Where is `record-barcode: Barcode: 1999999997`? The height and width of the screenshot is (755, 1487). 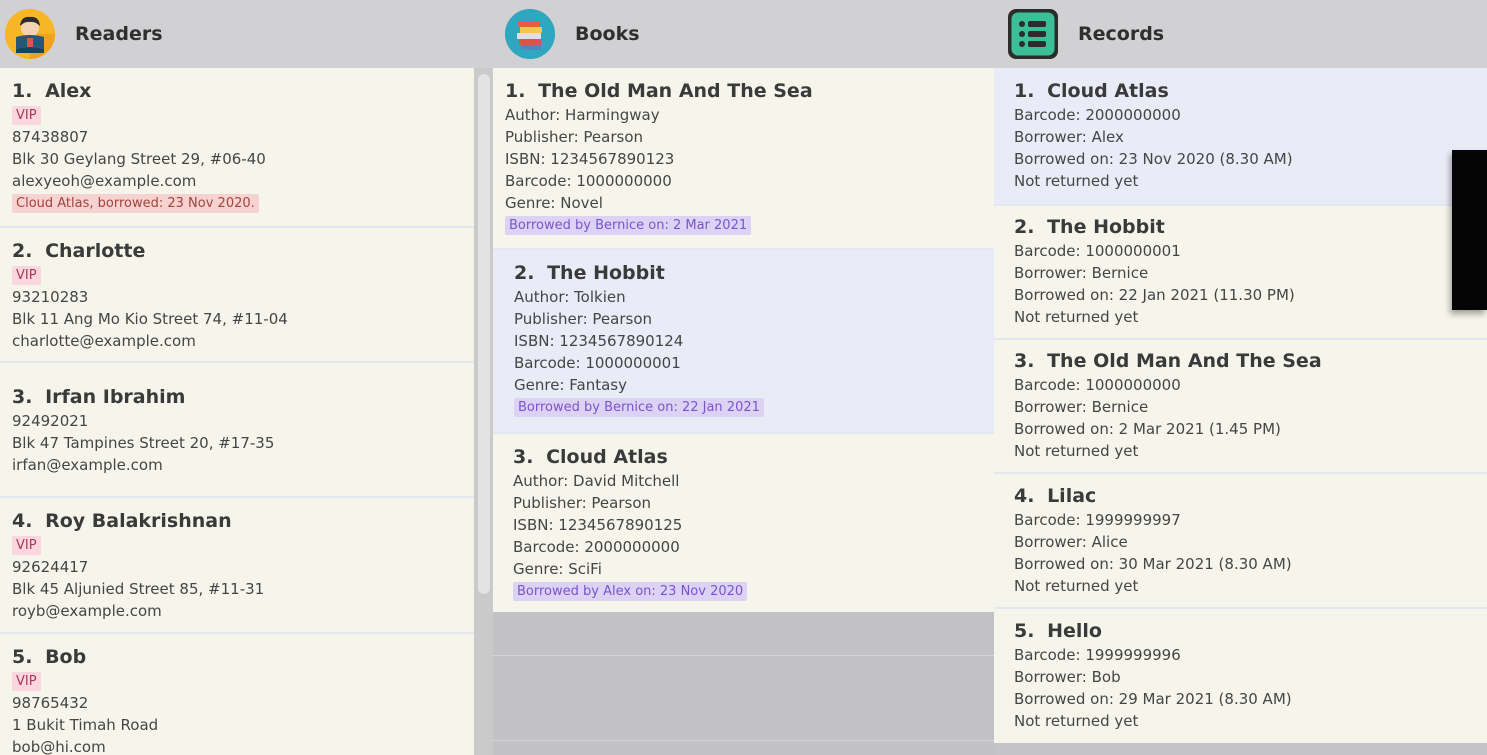 record-barcode: Barcode: 1999999997 is located at coordinates (1097, 520).